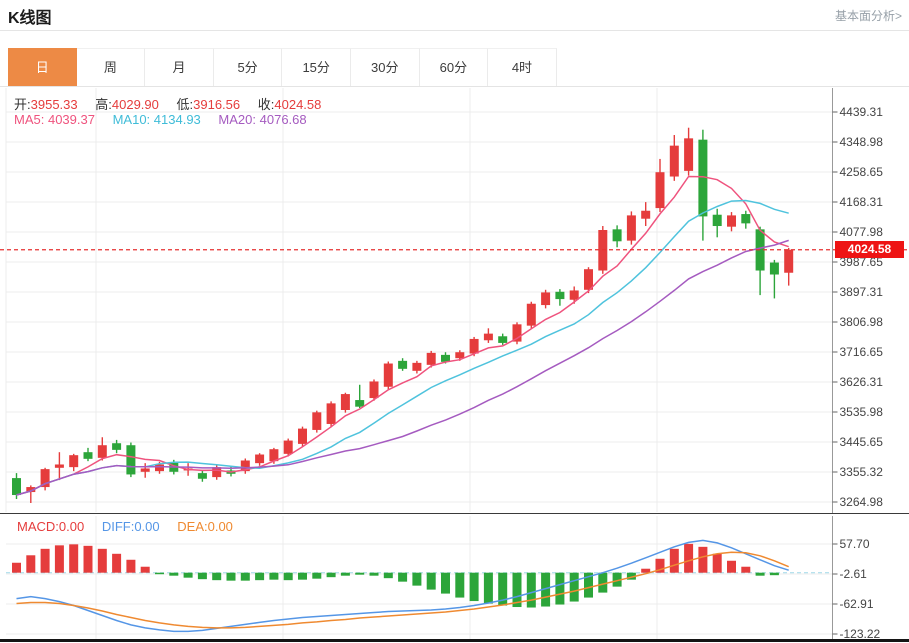 The image size is (909, 643). Describe the element at coordinates (862, 292) in the screenshot. I see `svg-text: 3897.31` at that location.